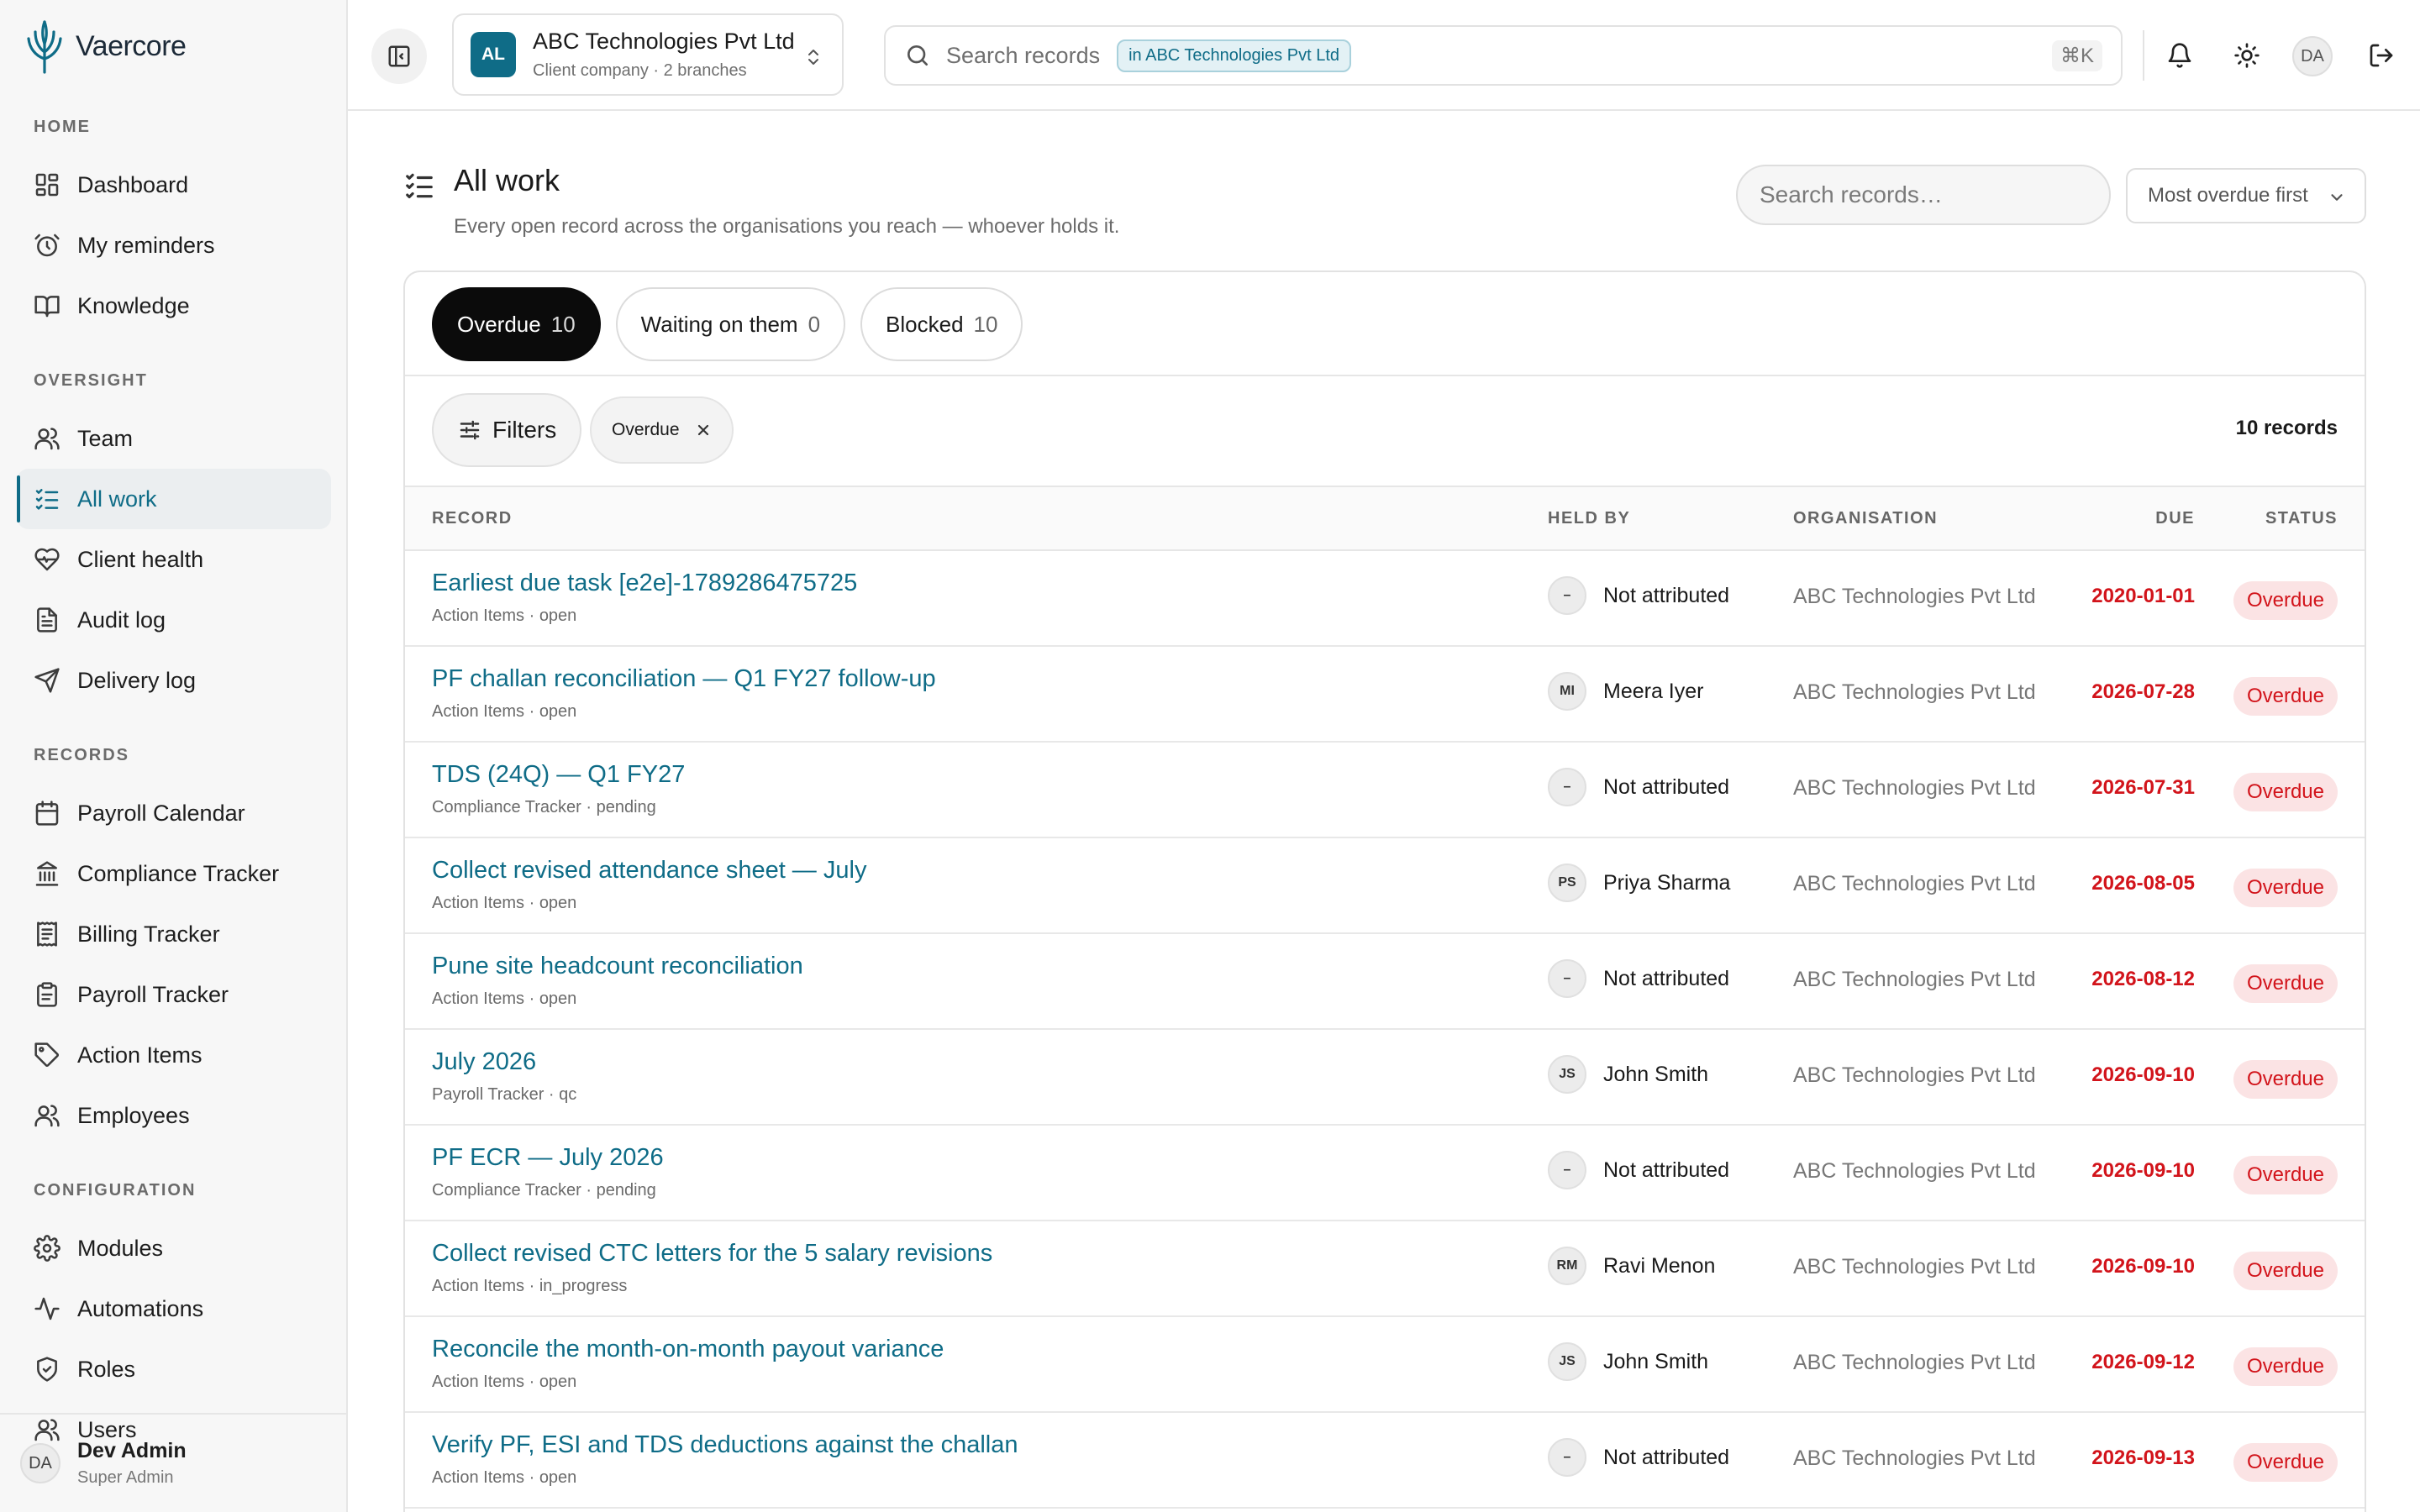  Describe the element at coordinates (174, 1369) in the screenshot. I see `sidebar-item-roles: Roles` at that location.